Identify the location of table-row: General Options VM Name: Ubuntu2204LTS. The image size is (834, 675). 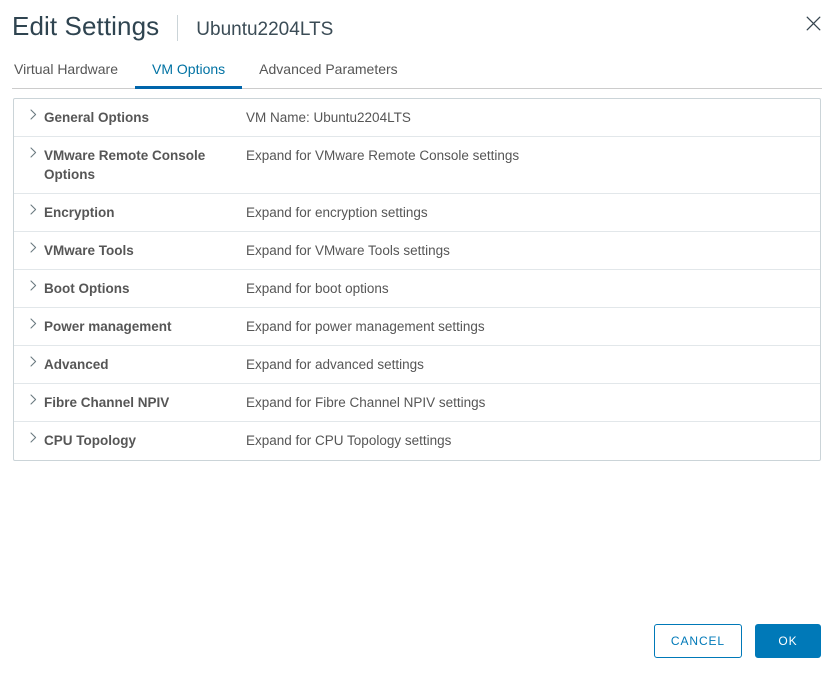
(417, 118).